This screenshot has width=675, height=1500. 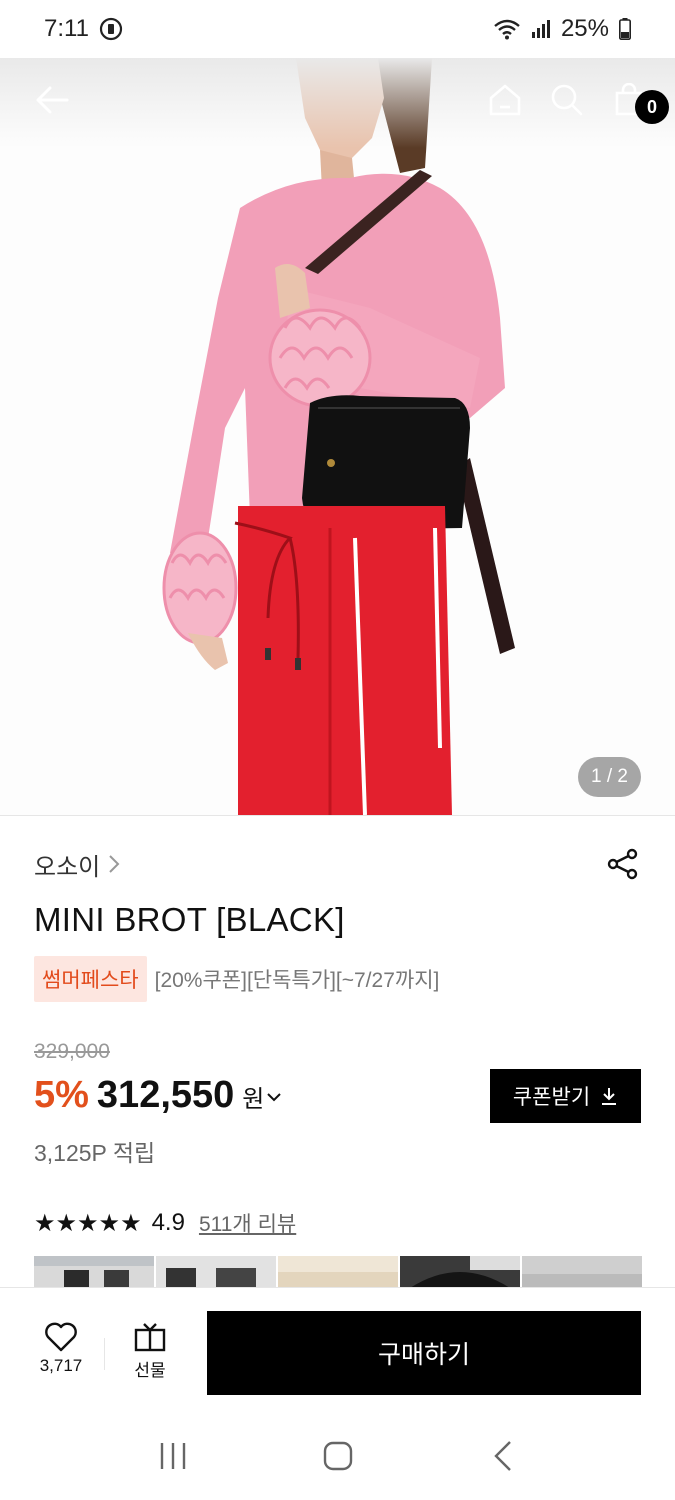 I want to click on status-left: 7:11, so click(x=83, y=29).